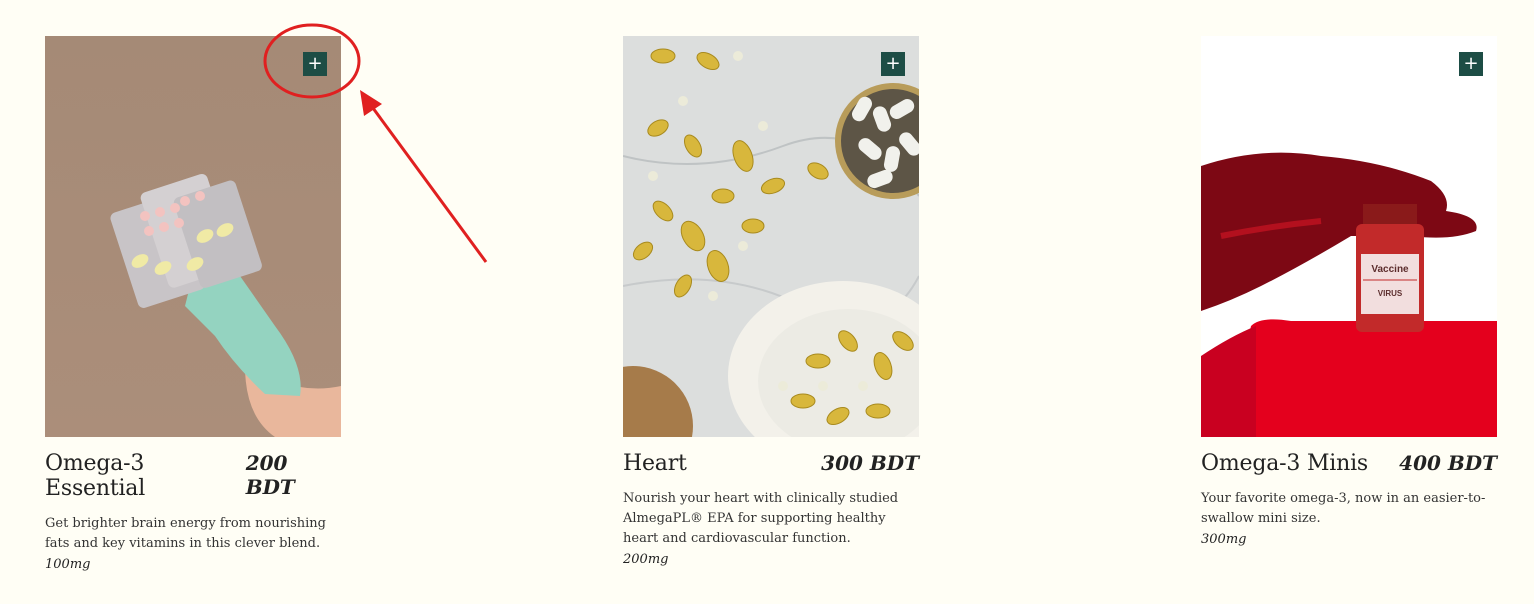 Image resolution: width=1534 pixels, height=604 pixels. What do you see at coordinates (646, 559) in the screenshot?
I see `product-size: 200mg` at bounding box center [646, 559].